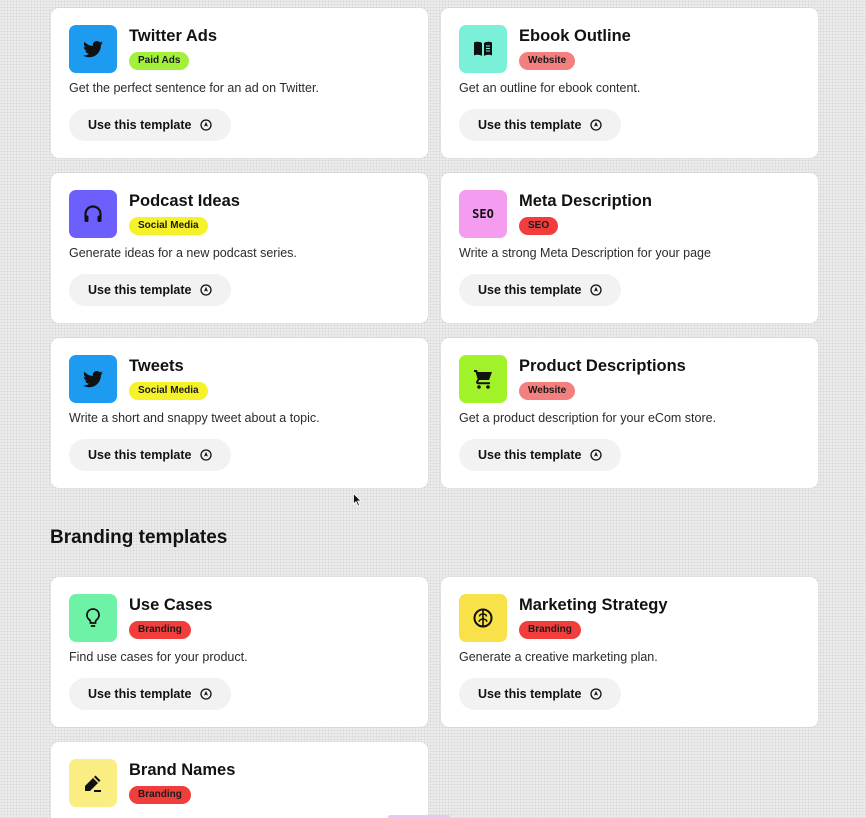 The height and width of the screenshot is (818, 866). What do you see at coordinates (93, 783) in the screenshot?
I see `pen-icon` at bounding box center [93, 783].